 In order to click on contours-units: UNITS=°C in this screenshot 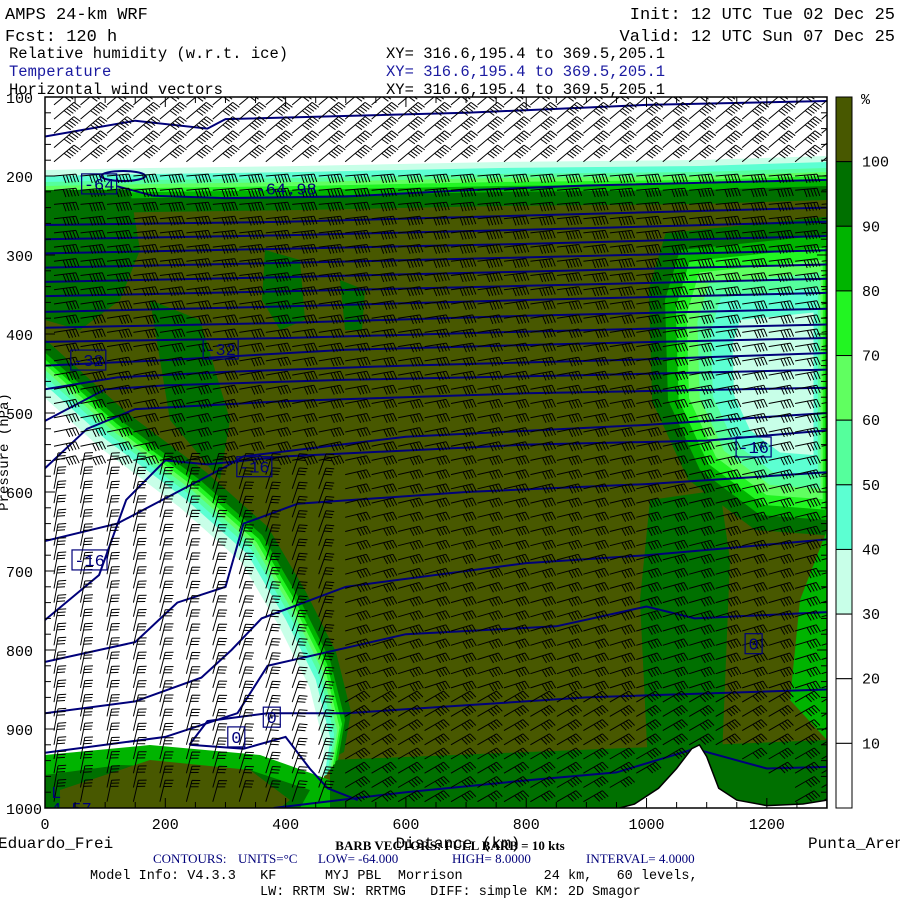, I will do `click(267, 858)`.